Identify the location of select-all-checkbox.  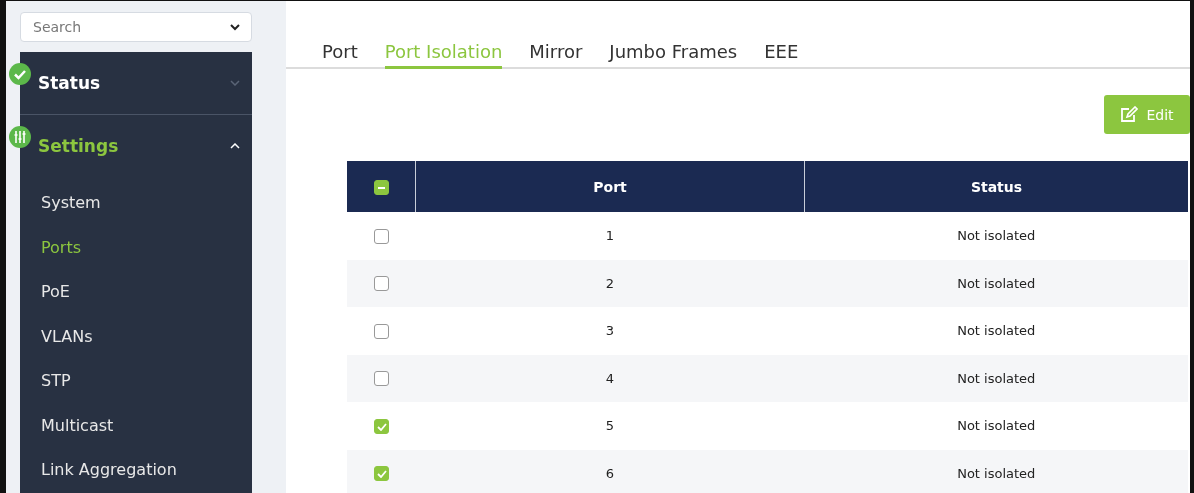
(381, 187).